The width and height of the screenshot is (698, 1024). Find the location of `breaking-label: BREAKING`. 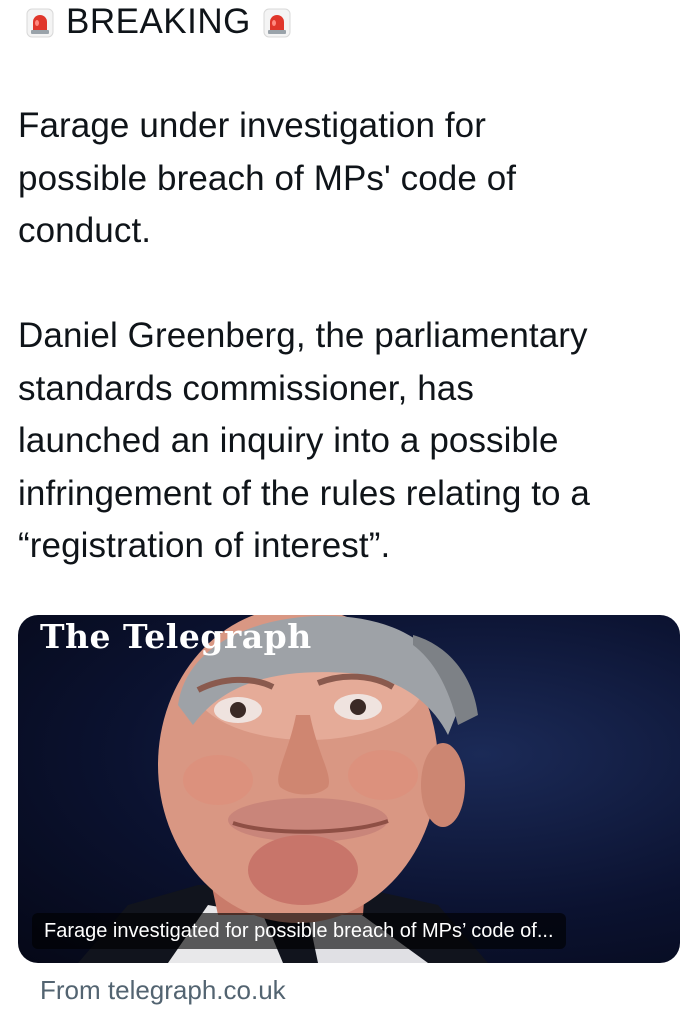

breaking-label: BREAKING is located at coordinates (158, 21).